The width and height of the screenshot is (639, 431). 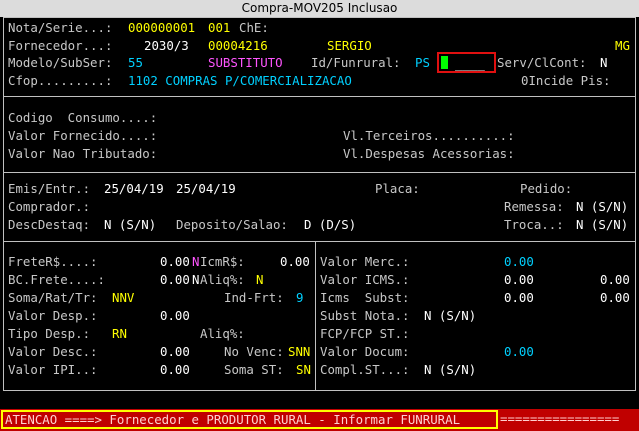 What do you see at coordinates (206, 189) in the screenshot?
I see `entrada-date: 25/04/19` at bounding box center [206, 189].